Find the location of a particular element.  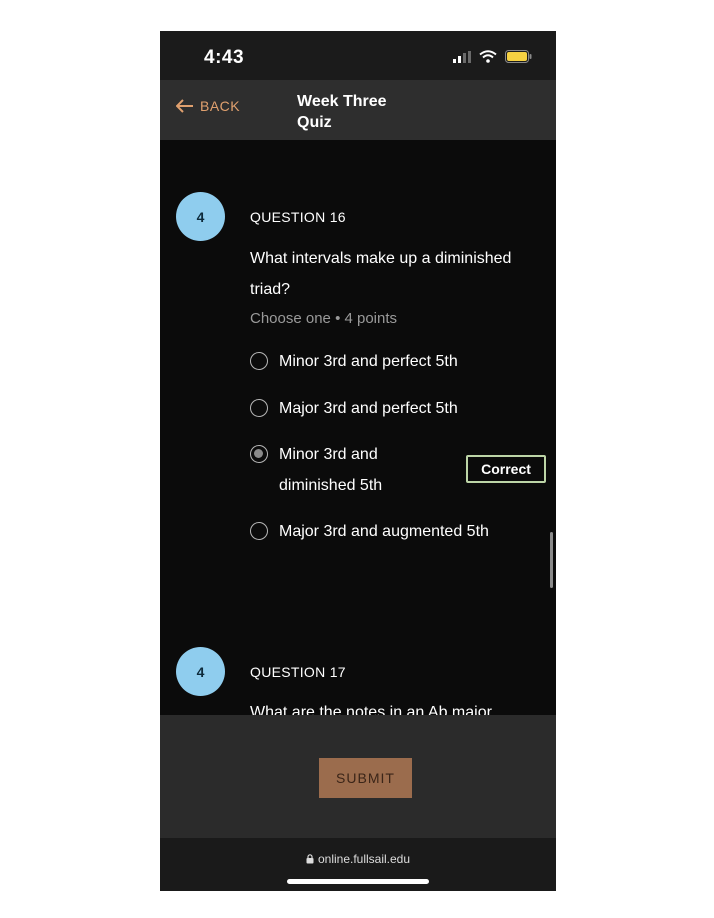

answer-label: Minor 3rd and diminished 5th is located at coordinates (331, 470).